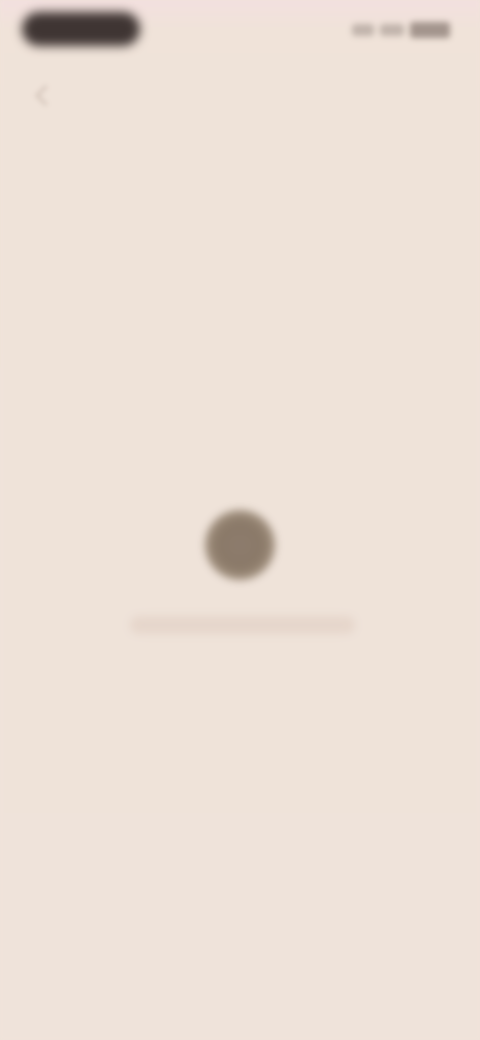  What do you see at coordinates (392, 30) in the screenshot?
I see `signal-icon` at bounding box center [392, 30].